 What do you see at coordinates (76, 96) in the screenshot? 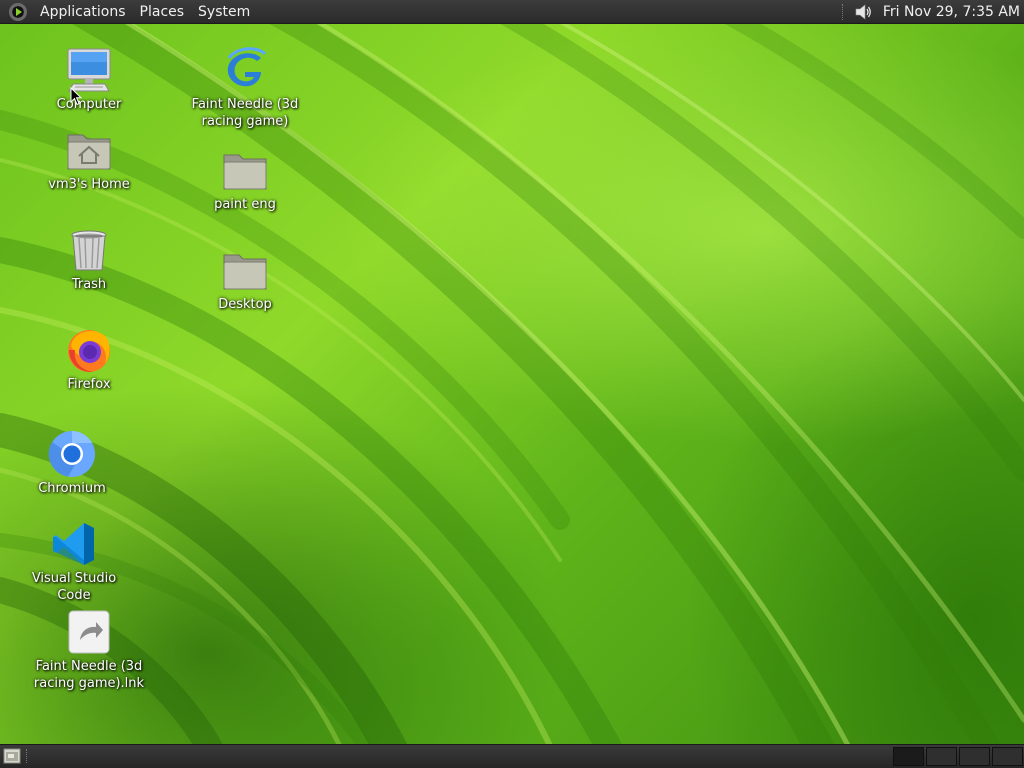
I see `mouse-pointer-icon` at bounding box center [76, 96].